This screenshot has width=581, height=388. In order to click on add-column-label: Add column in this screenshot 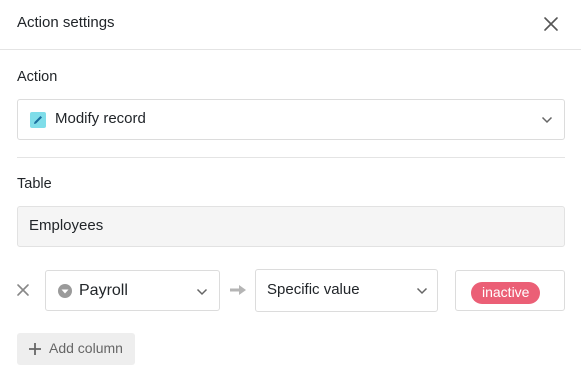, I will do `click(86, 348)`.